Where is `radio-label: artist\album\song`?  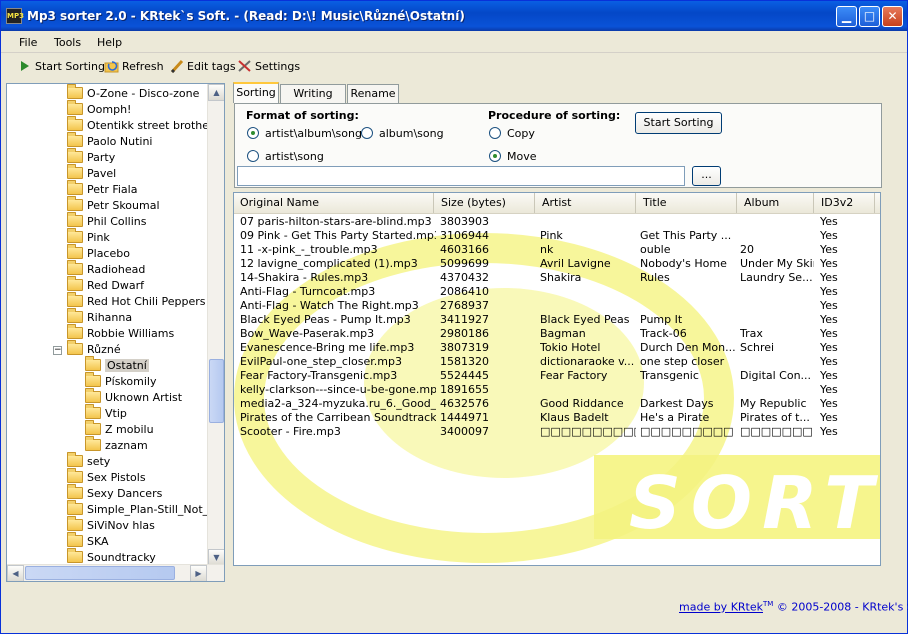 radio-label: artist\album\song is located at coordinates (313, 133).